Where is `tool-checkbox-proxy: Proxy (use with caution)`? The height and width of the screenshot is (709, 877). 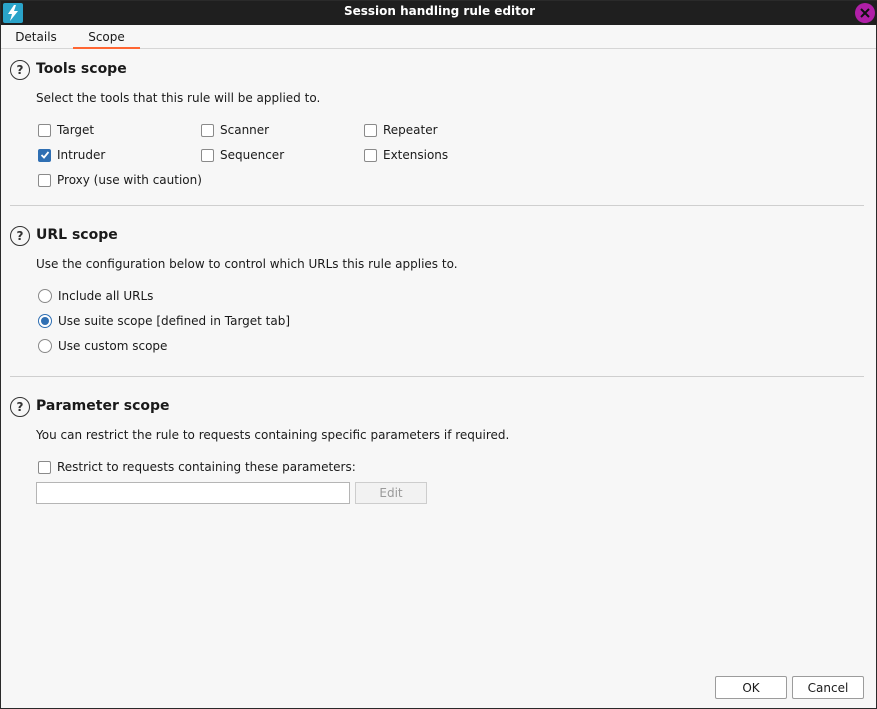
tool-checkbox-proxy: Proxy (use with caution) is located at coordinates (120, 180).